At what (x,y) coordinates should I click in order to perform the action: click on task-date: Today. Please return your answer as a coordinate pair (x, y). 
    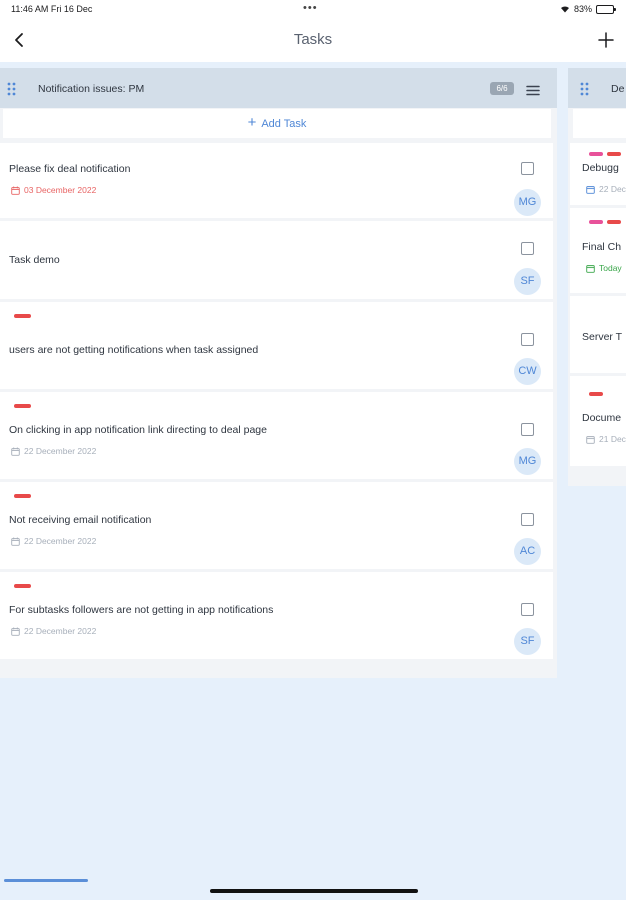
    Looking at the image, I should click on (604, 268).